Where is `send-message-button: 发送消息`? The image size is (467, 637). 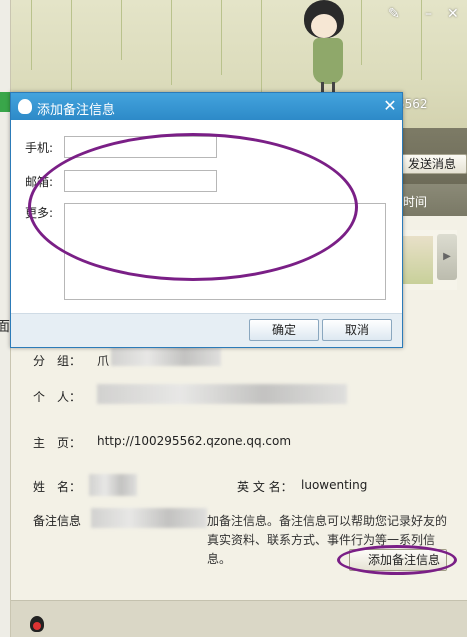 send-message-button: 发送消息 is located at coordinates (432, 164).